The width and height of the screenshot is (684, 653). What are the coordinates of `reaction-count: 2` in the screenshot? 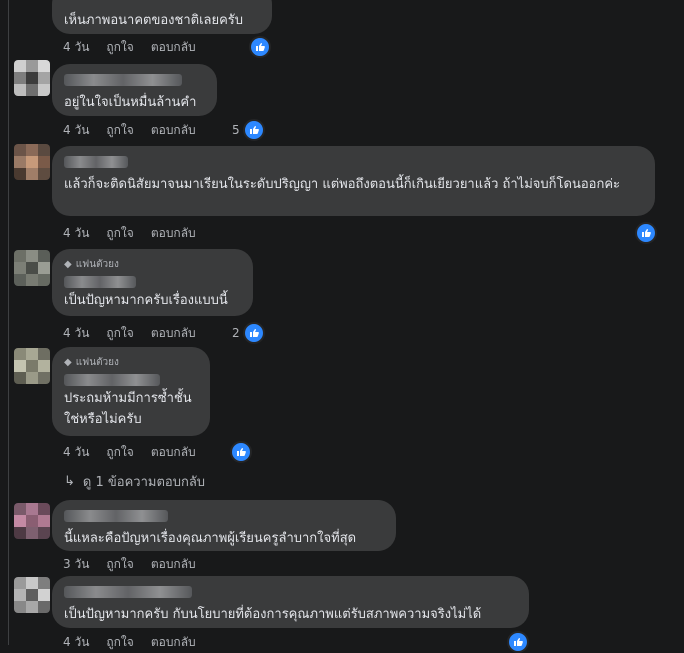 It's located at (248, 333).